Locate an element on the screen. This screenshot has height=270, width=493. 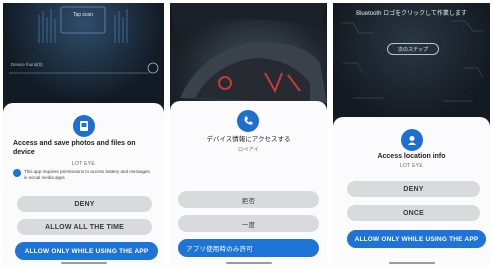
allow-all-time-label: ALLOW ALL THE TIME is located at coordinates (84, 227).